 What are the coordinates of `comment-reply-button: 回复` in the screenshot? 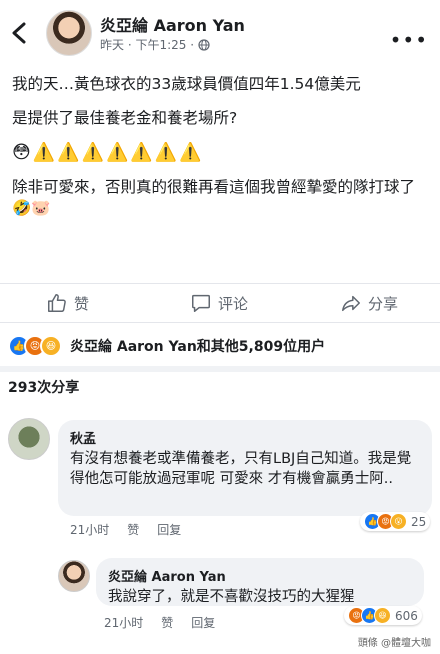 It's located at (169, 529).